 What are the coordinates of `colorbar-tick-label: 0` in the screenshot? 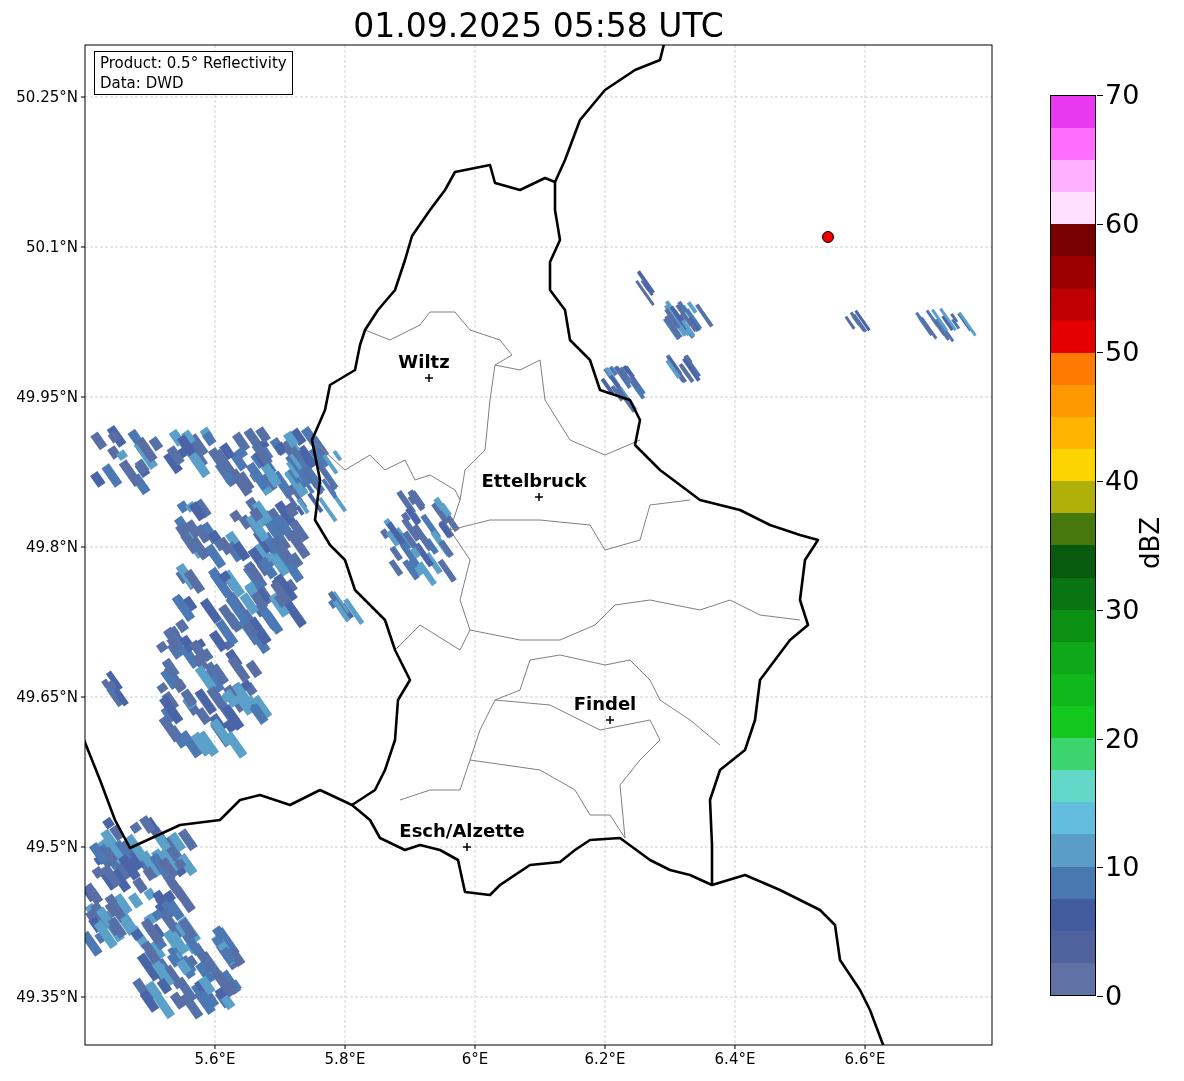 It's located at (1114, 996).